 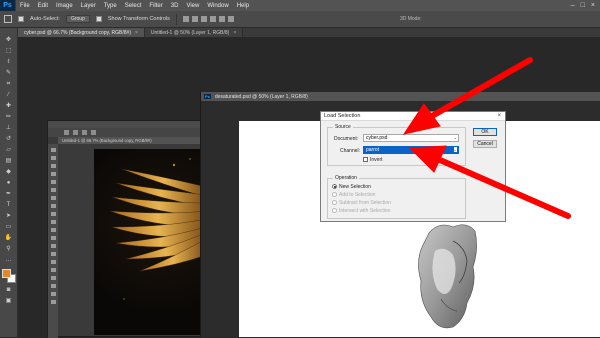 What do you see at coordinates (9, 205) in the screenshot?
I see `type-icon: T` at bounding box center [9, 205].